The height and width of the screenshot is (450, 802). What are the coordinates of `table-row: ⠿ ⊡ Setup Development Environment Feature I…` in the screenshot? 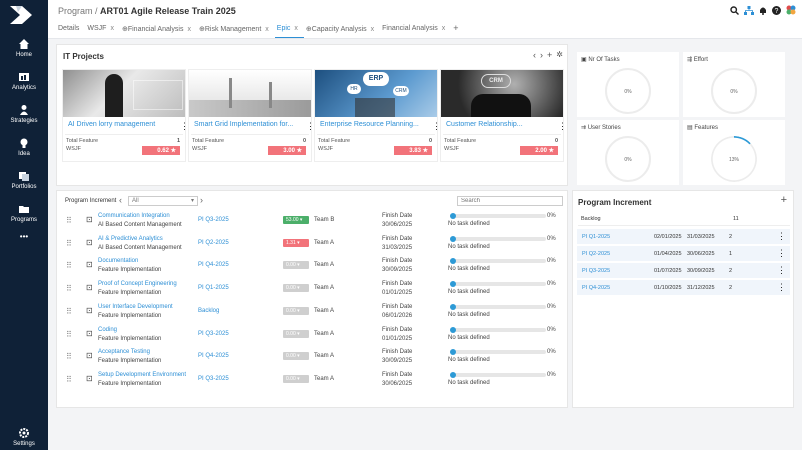 It's located at (309, 380).